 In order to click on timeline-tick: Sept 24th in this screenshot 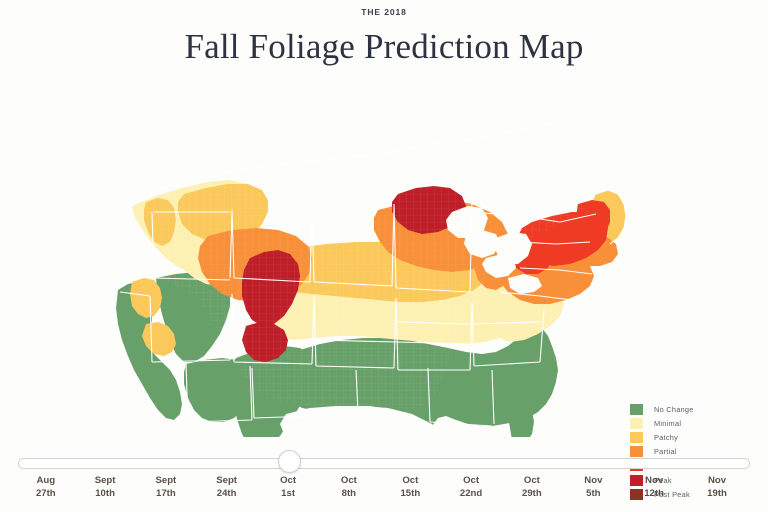, I will do `click(227, 487)`.